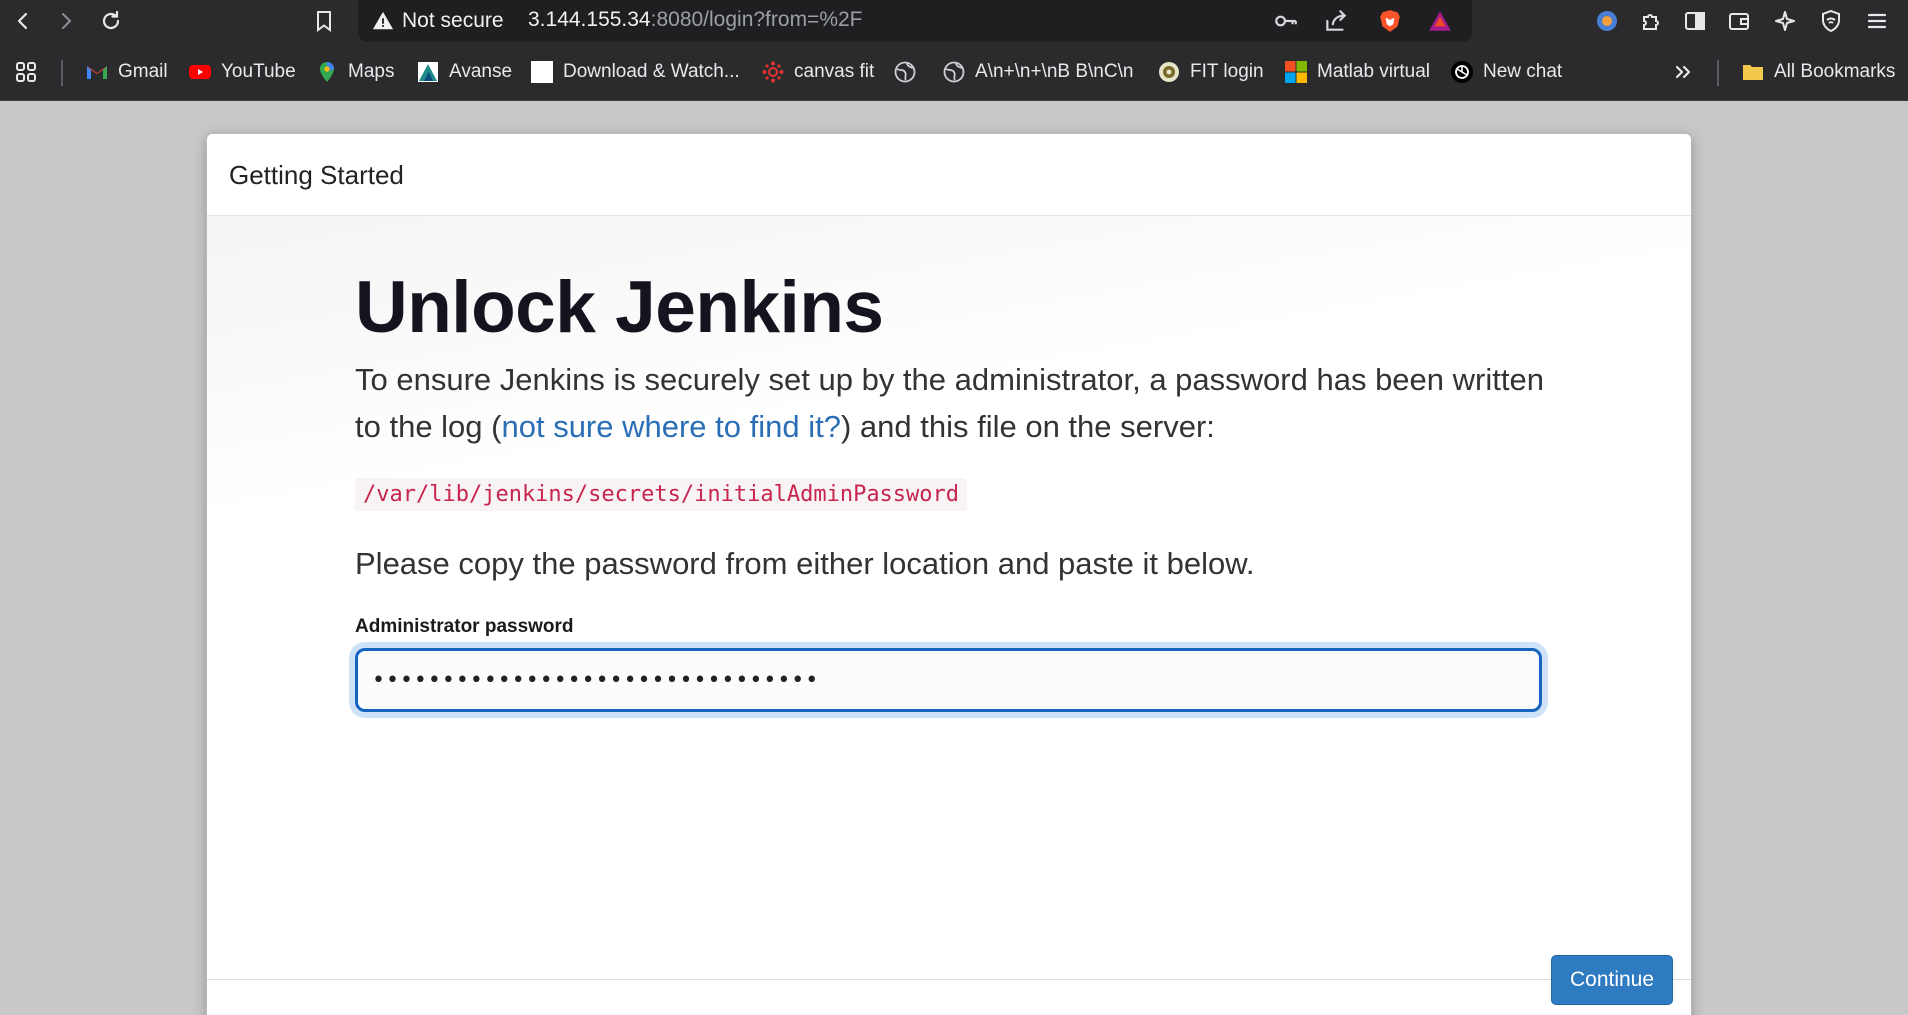  What do you see at coordinates (1296, 72) in the screenshot?
I see `microsoft-icon` at bounding box center [1296, 72].